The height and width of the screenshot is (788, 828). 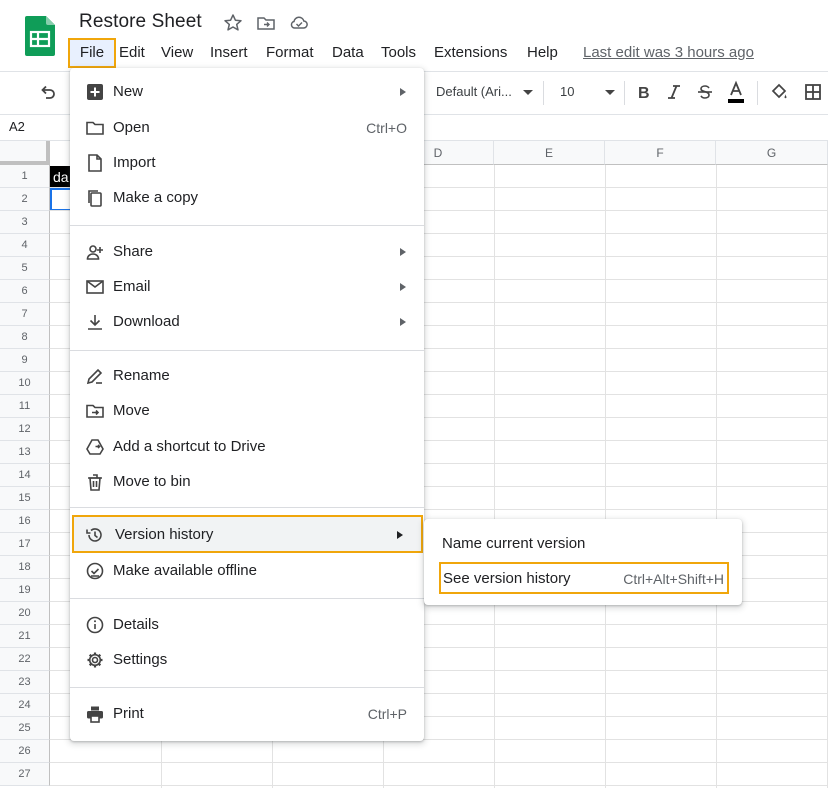 What do you see at coordinates (146, 321) in the screenshot?
I see `menu-item-label: Download` at bounding box center [146, 321].